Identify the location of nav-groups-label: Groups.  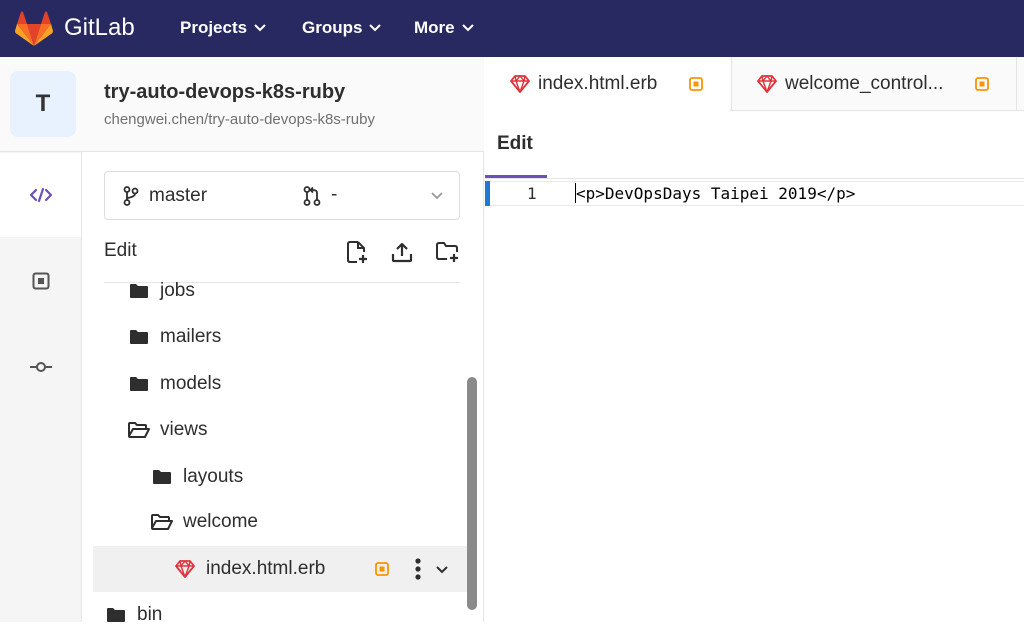
(332, 27).